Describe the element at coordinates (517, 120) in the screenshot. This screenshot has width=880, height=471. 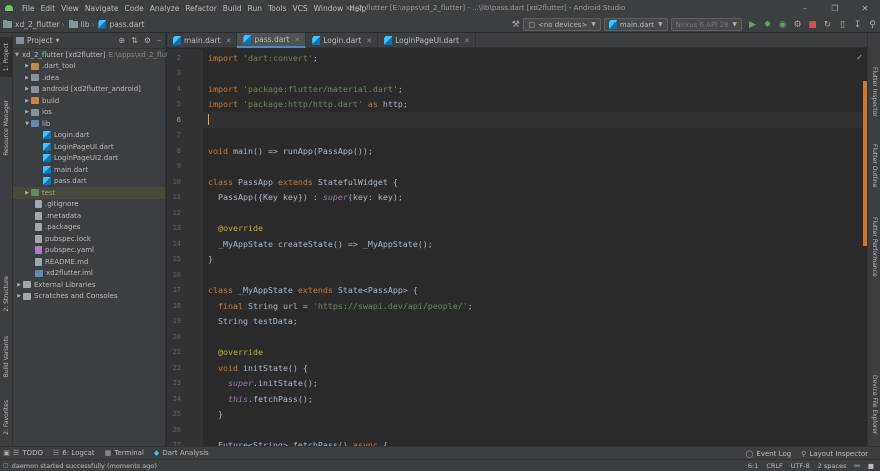
I see `code-line: 6` at that location.